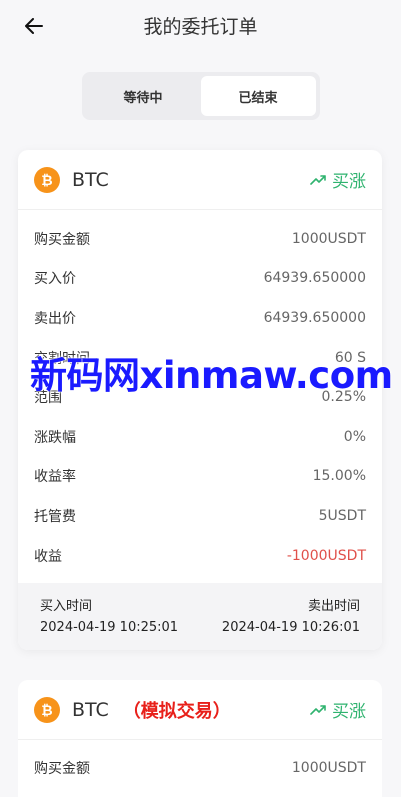  I want to click on profit-value: -1000USDT, so click(326, 555).